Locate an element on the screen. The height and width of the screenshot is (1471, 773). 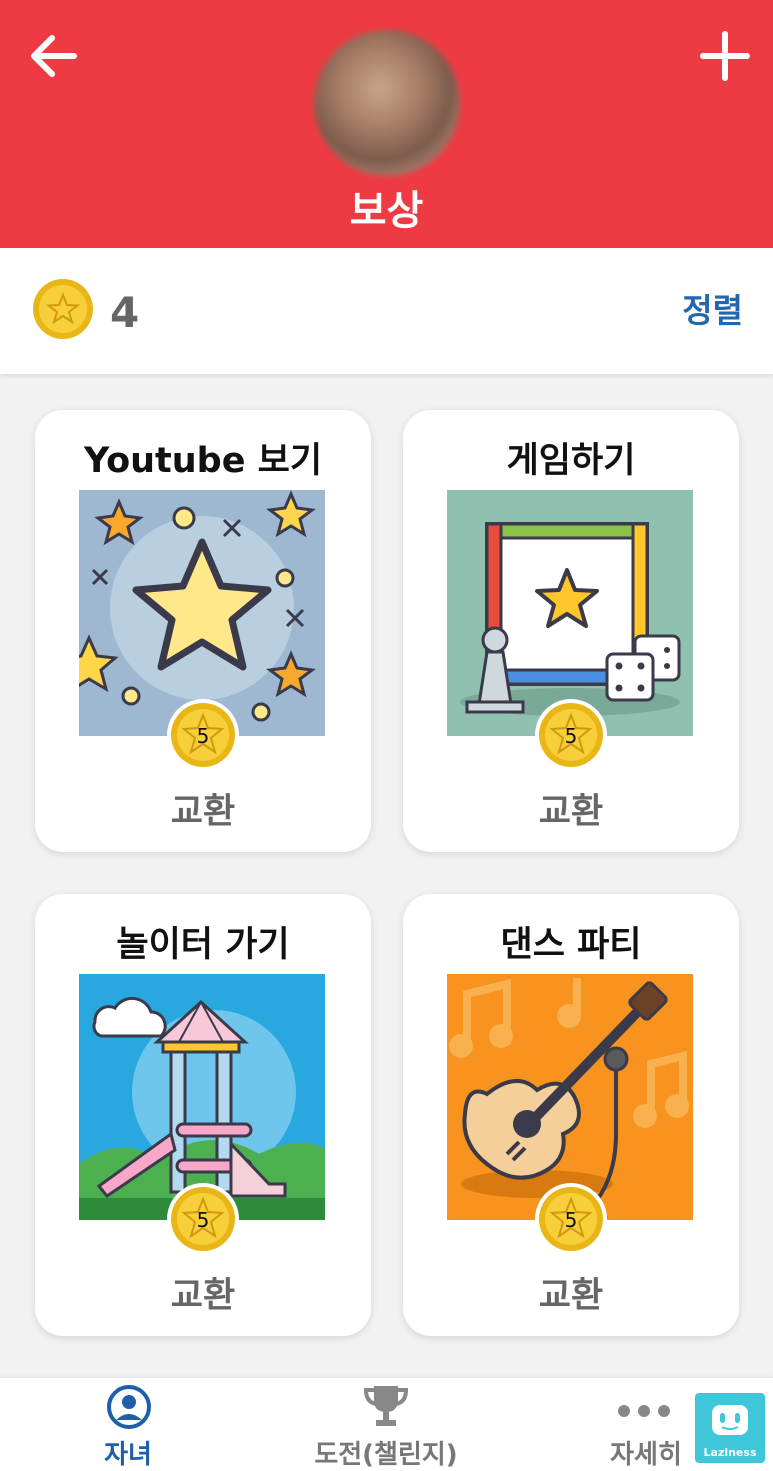
reward-card-dance-party: 댄스 파티 5 교환 is located at coordinates (571, 1115).